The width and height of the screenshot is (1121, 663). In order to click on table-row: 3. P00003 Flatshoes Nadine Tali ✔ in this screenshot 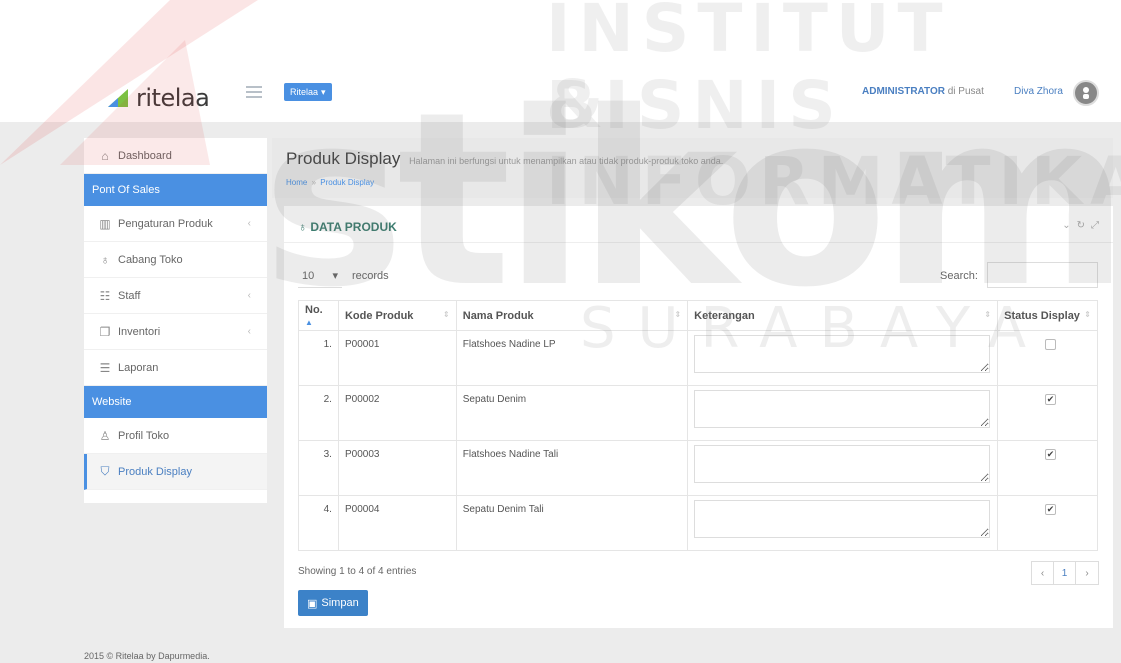, I will do `click(698, 468)`.